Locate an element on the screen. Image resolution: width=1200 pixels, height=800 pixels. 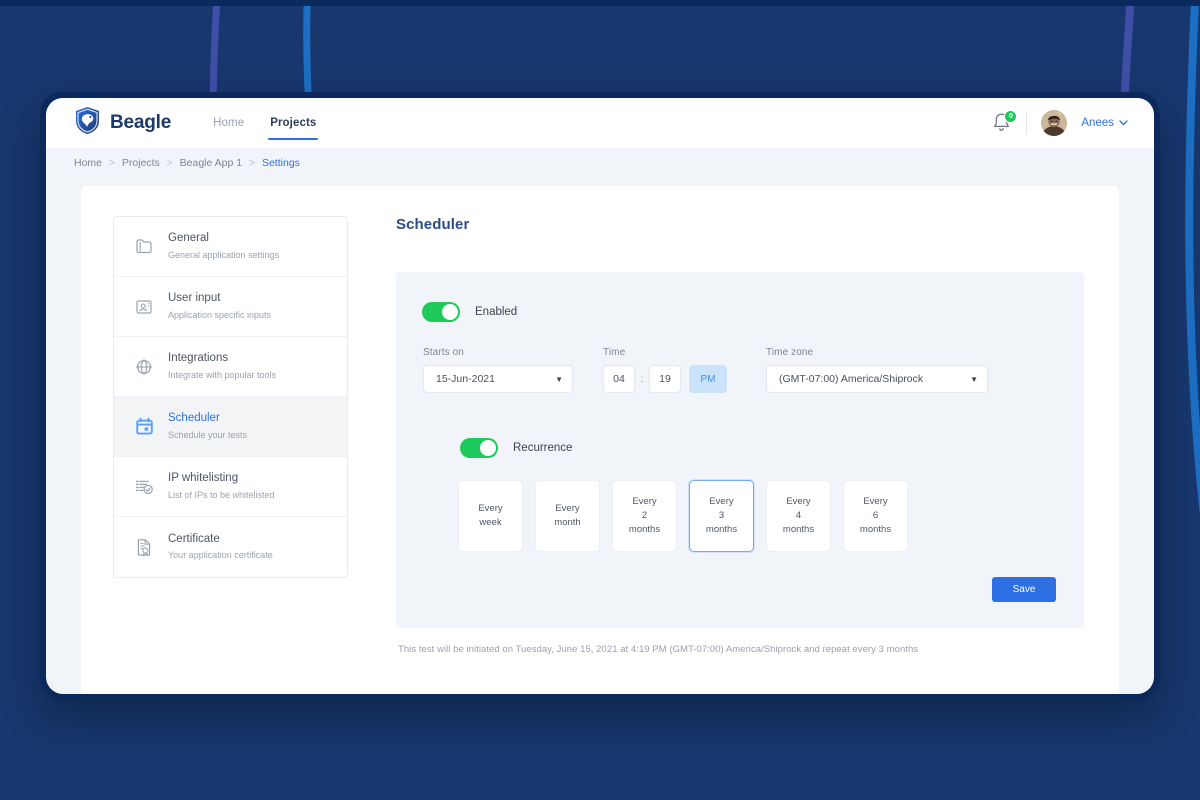
recurrence-option-line2: month is located at coordinates (567, 522).